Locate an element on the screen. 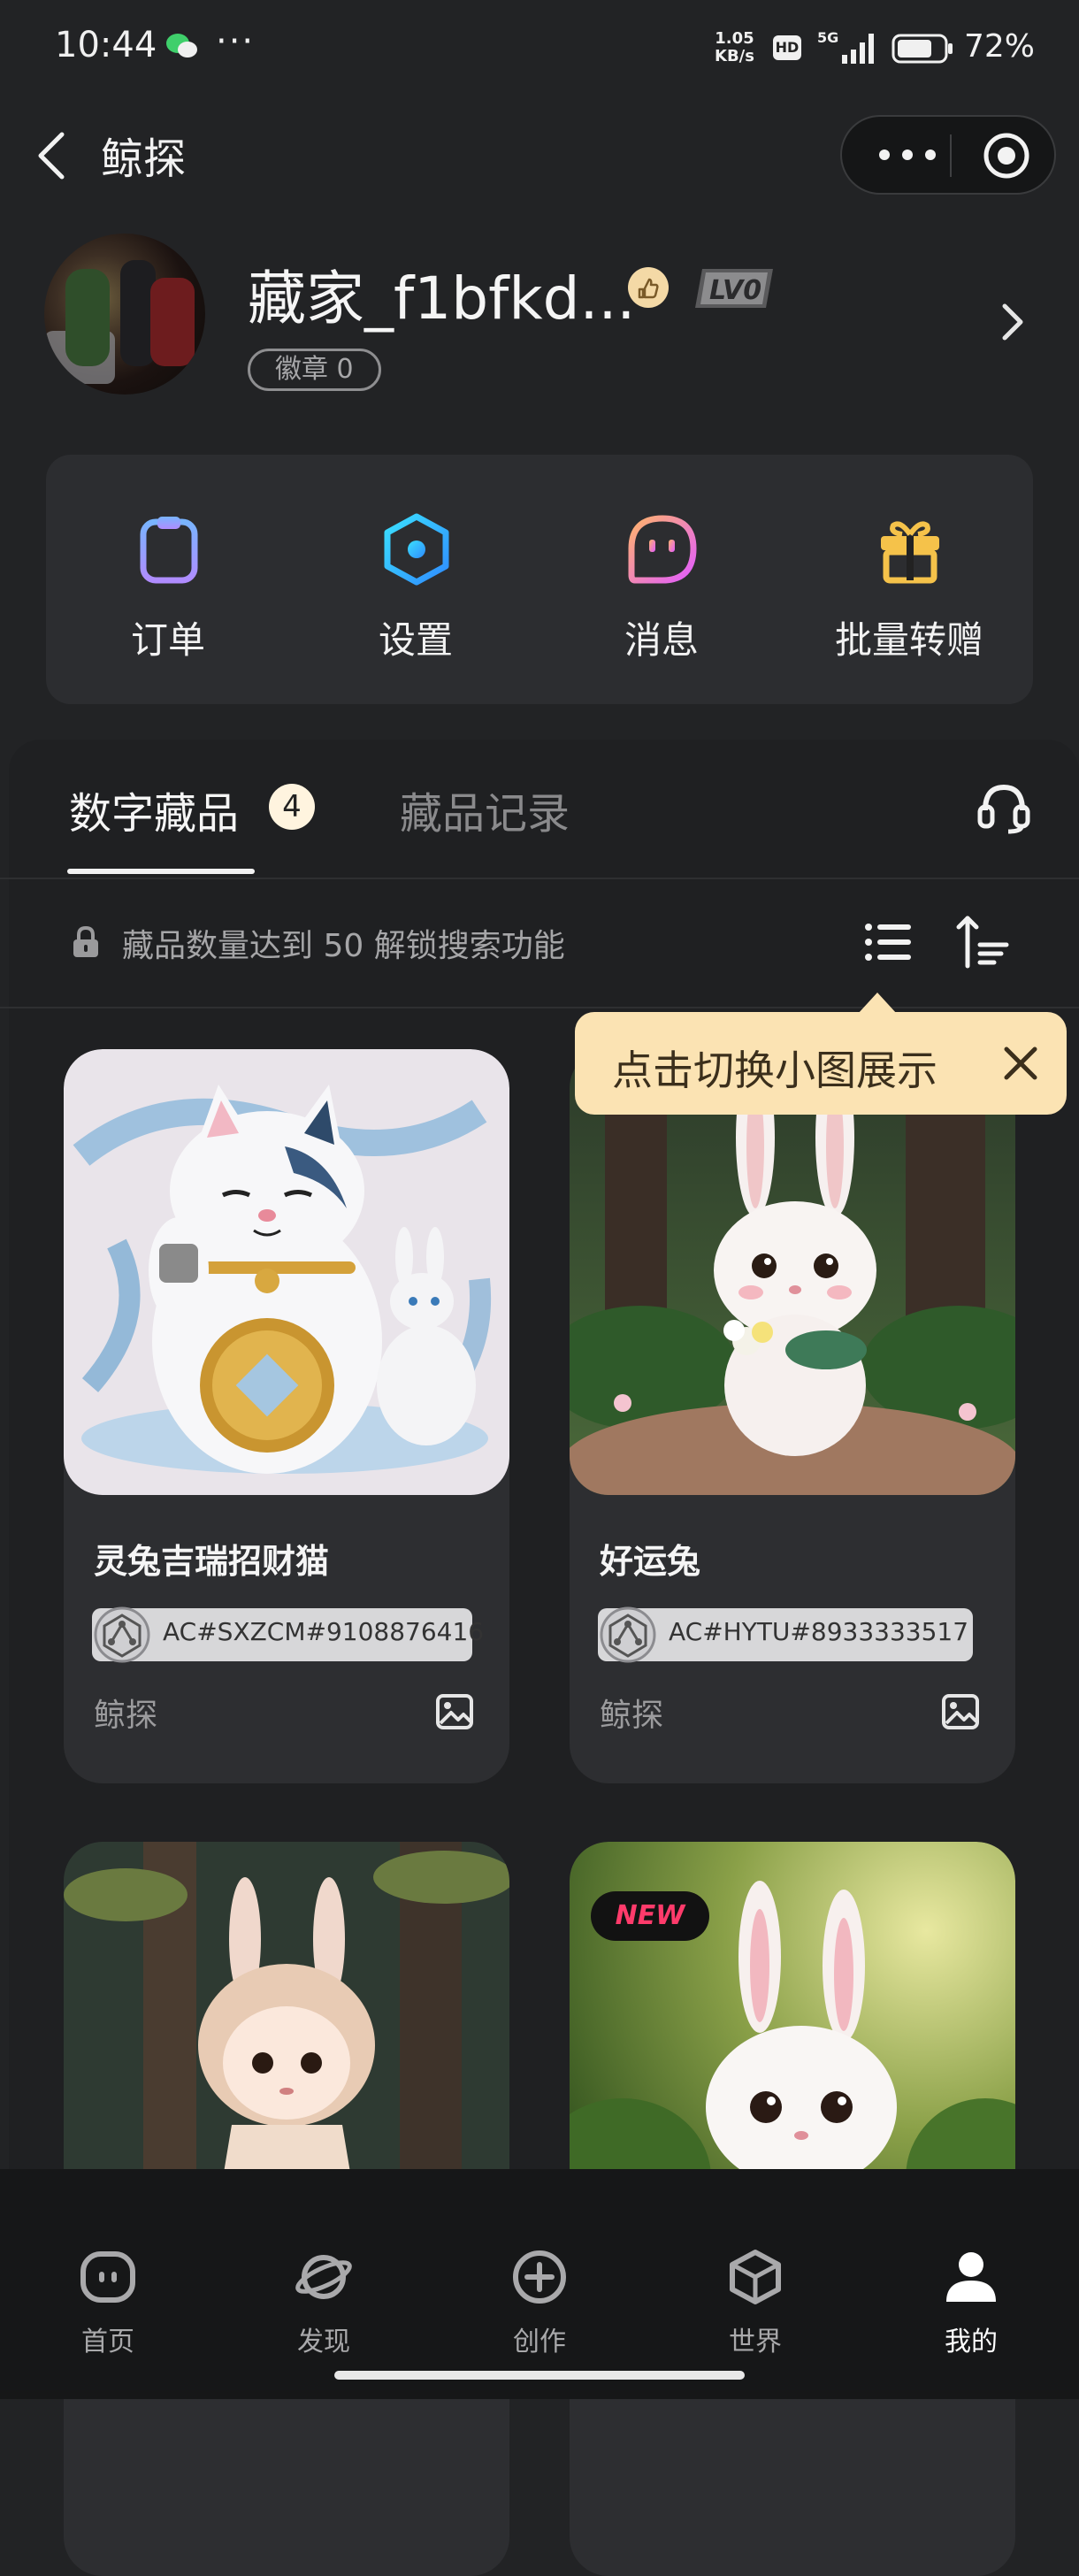 Image resolution: width=1079 pixels, height=2576 pixels. verified-badge-icon is located at coordinates (648, 287).